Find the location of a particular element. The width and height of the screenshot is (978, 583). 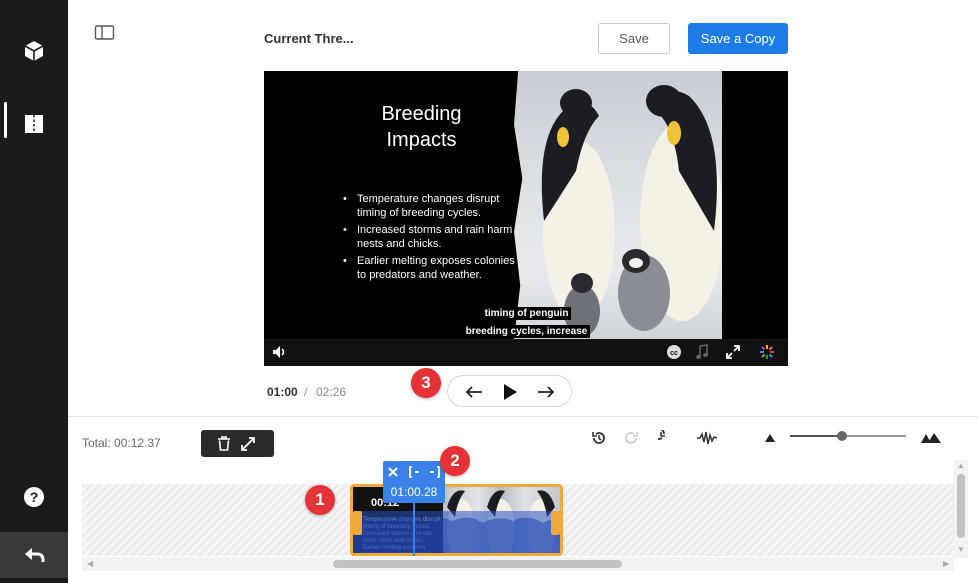

player-control-bar: cc is located at coordinates (526, 352).